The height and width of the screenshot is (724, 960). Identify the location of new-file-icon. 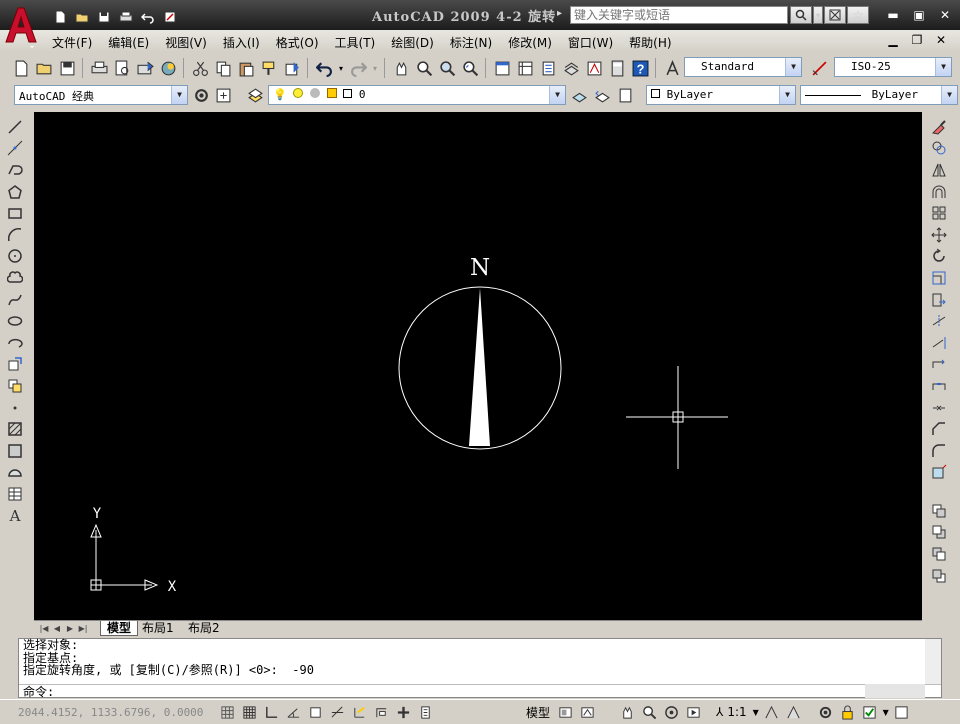
(60, 17).